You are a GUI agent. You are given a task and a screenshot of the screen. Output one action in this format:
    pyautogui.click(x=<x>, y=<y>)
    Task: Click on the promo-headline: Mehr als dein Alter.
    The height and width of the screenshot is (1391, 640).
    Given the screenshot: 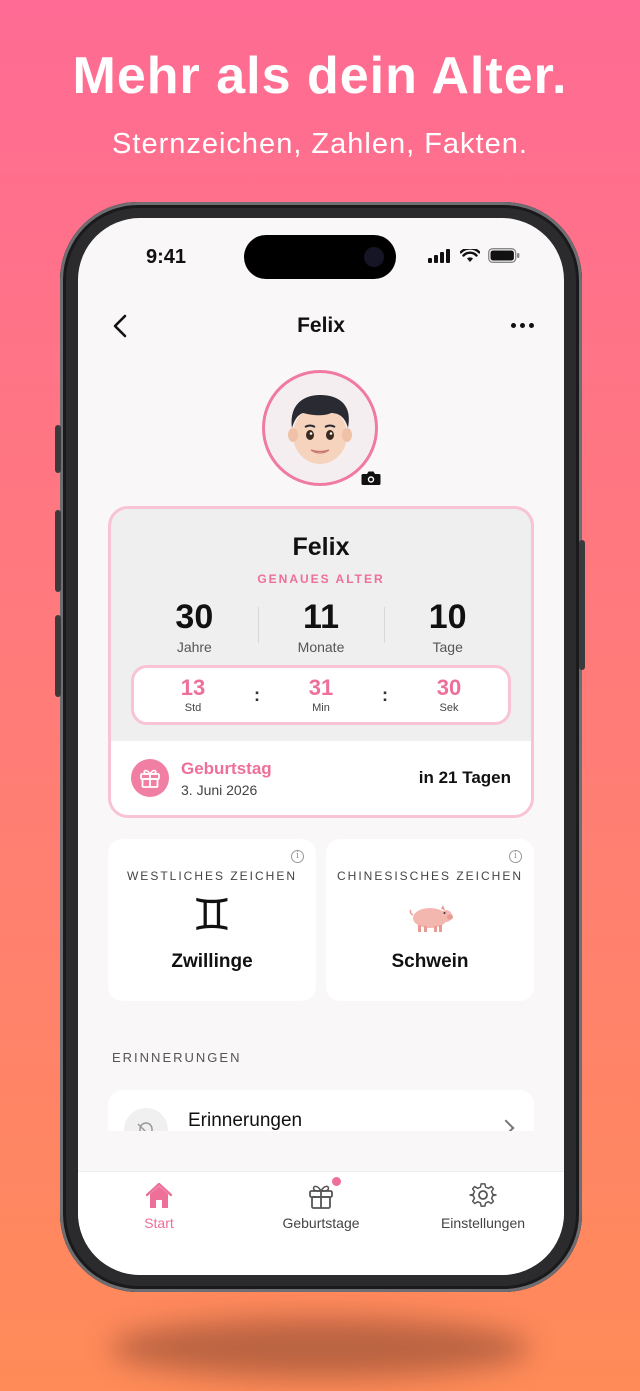 What is the action you would take?
    pyautogui.click(x=320, y=76)
    